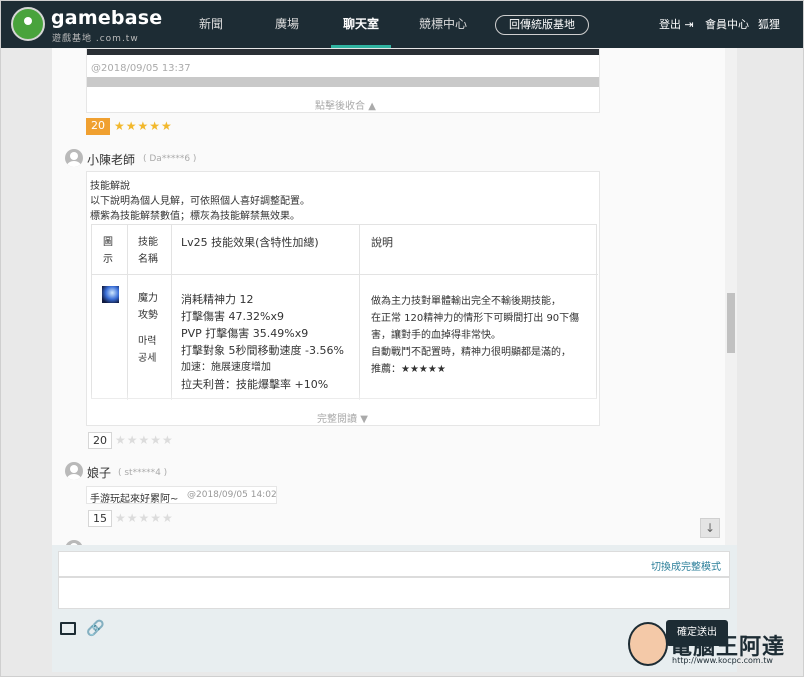 The image size is (804, 677). I want to click on post3-bubble: 手游玩起來好累阿~ @2018/09/05 14:02, so click(181, 495).